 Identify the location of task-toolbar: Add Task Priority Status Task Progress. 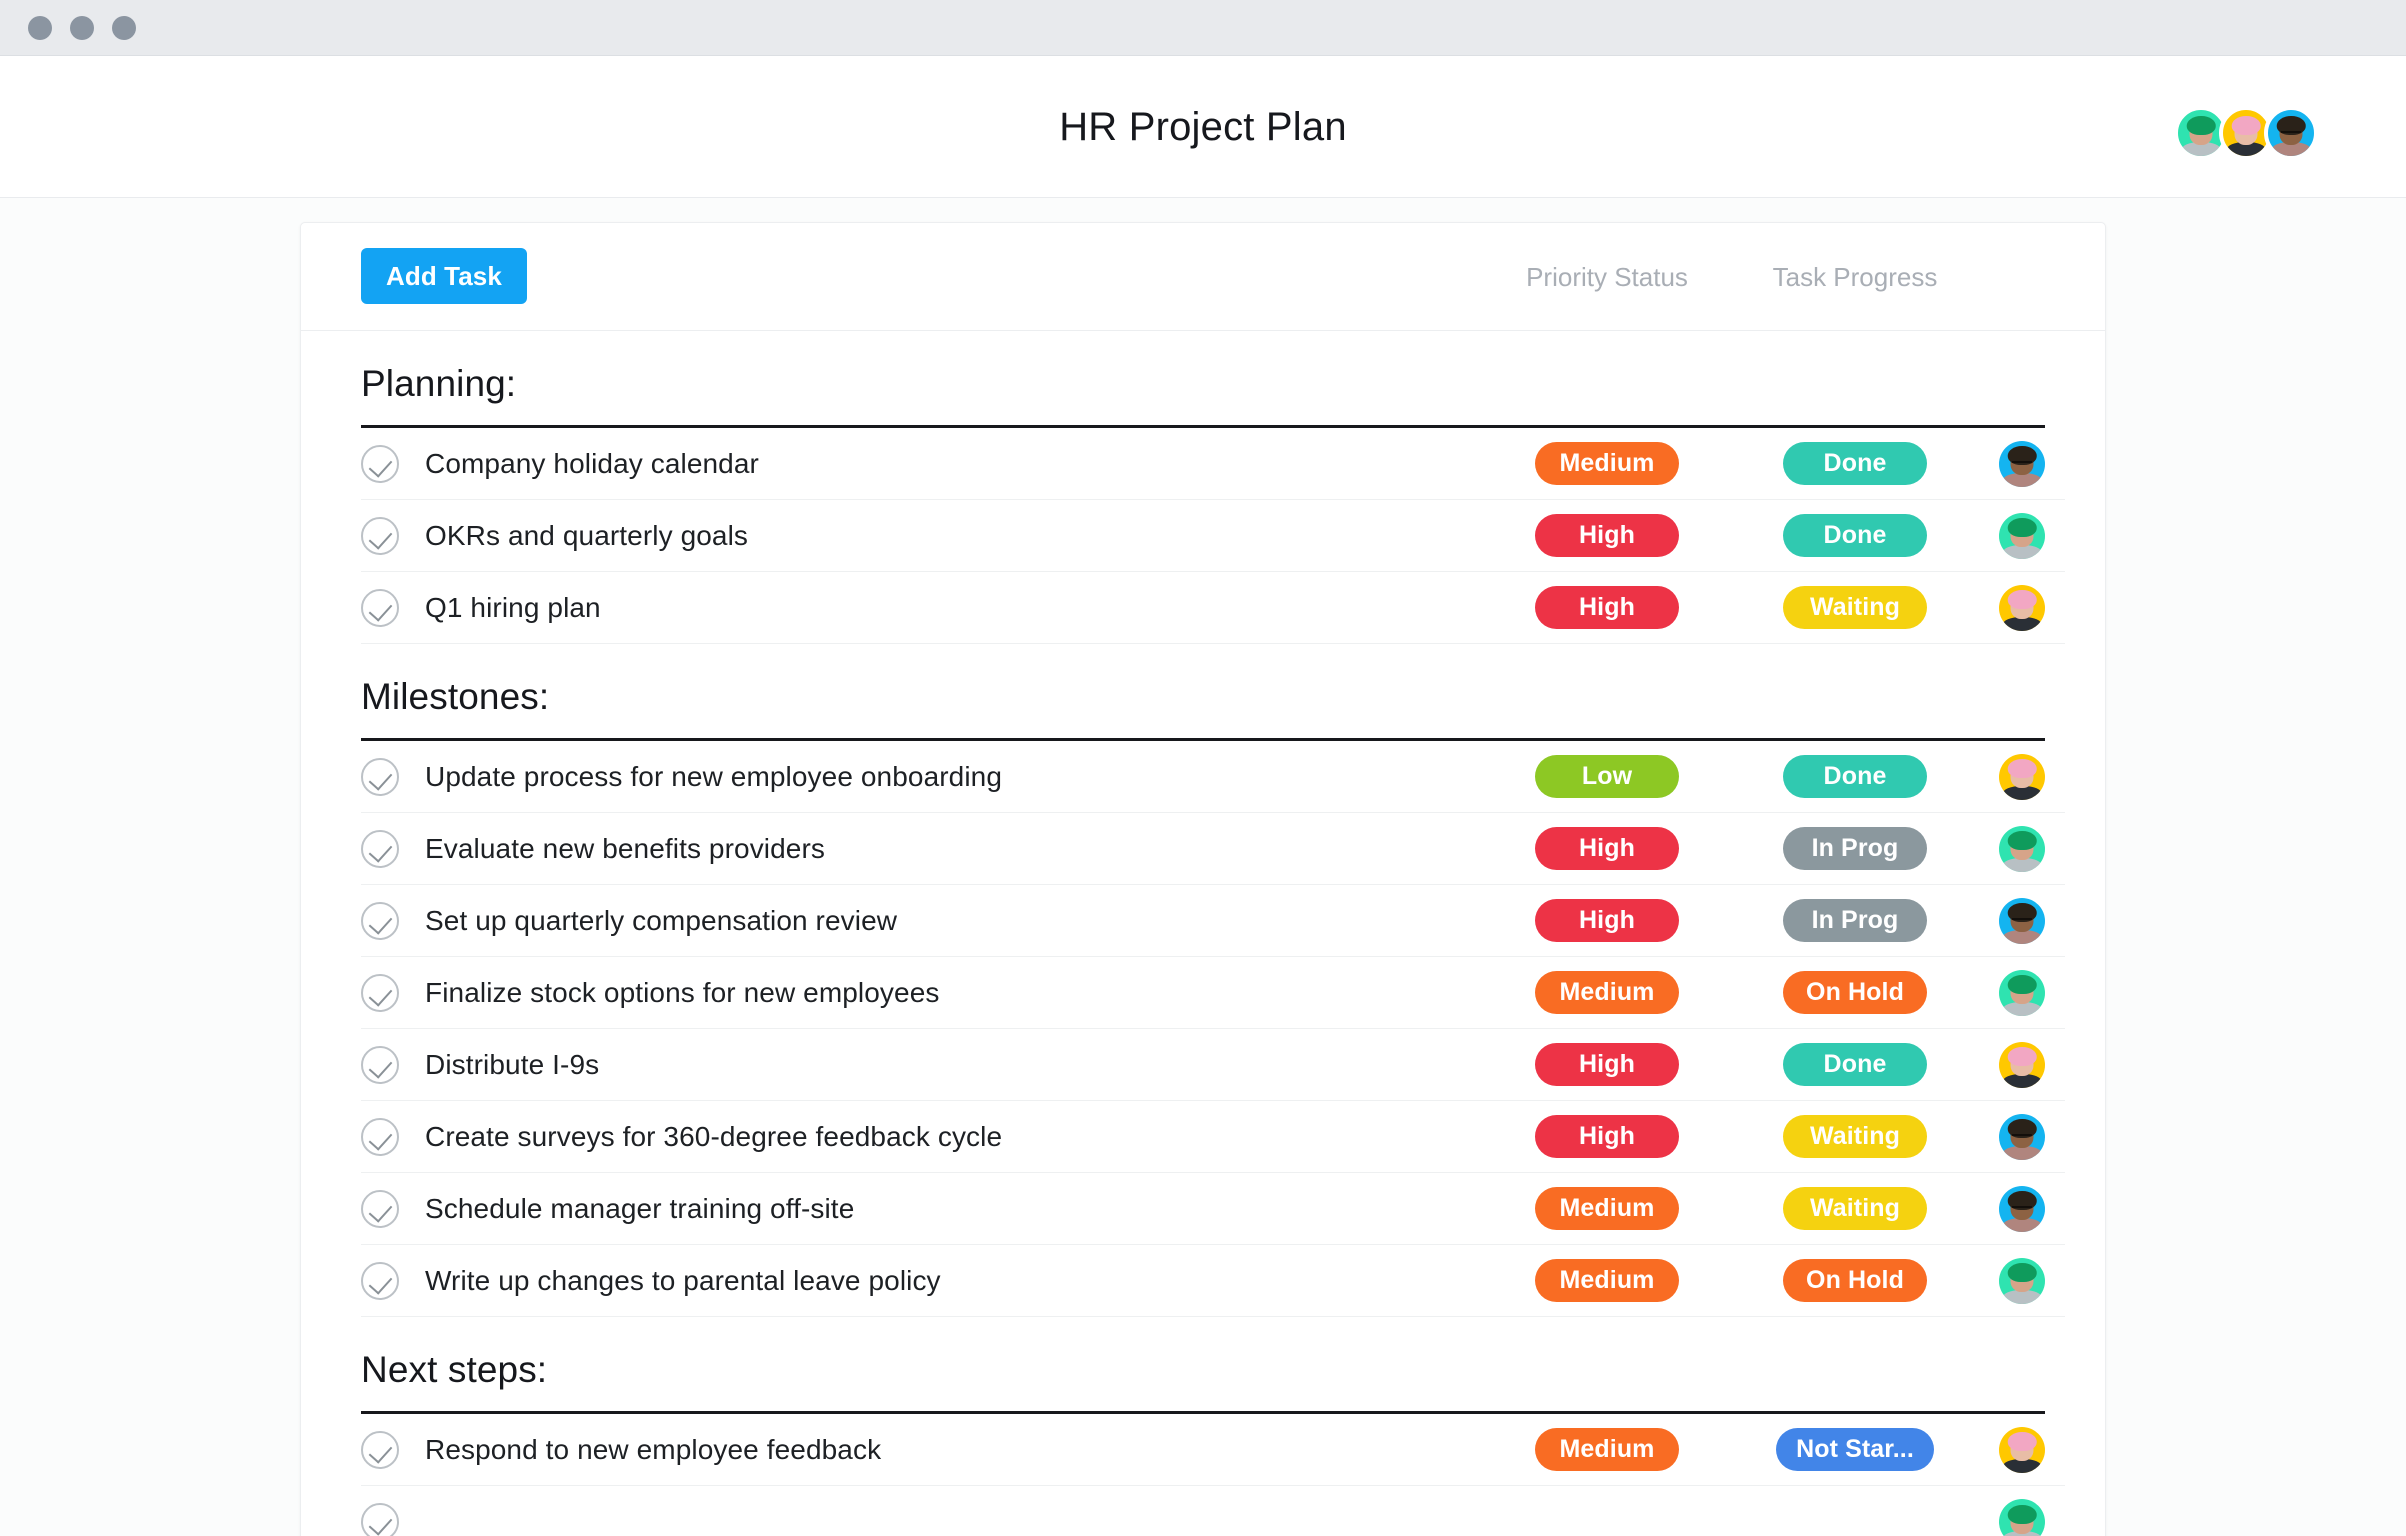
(1203, 277).